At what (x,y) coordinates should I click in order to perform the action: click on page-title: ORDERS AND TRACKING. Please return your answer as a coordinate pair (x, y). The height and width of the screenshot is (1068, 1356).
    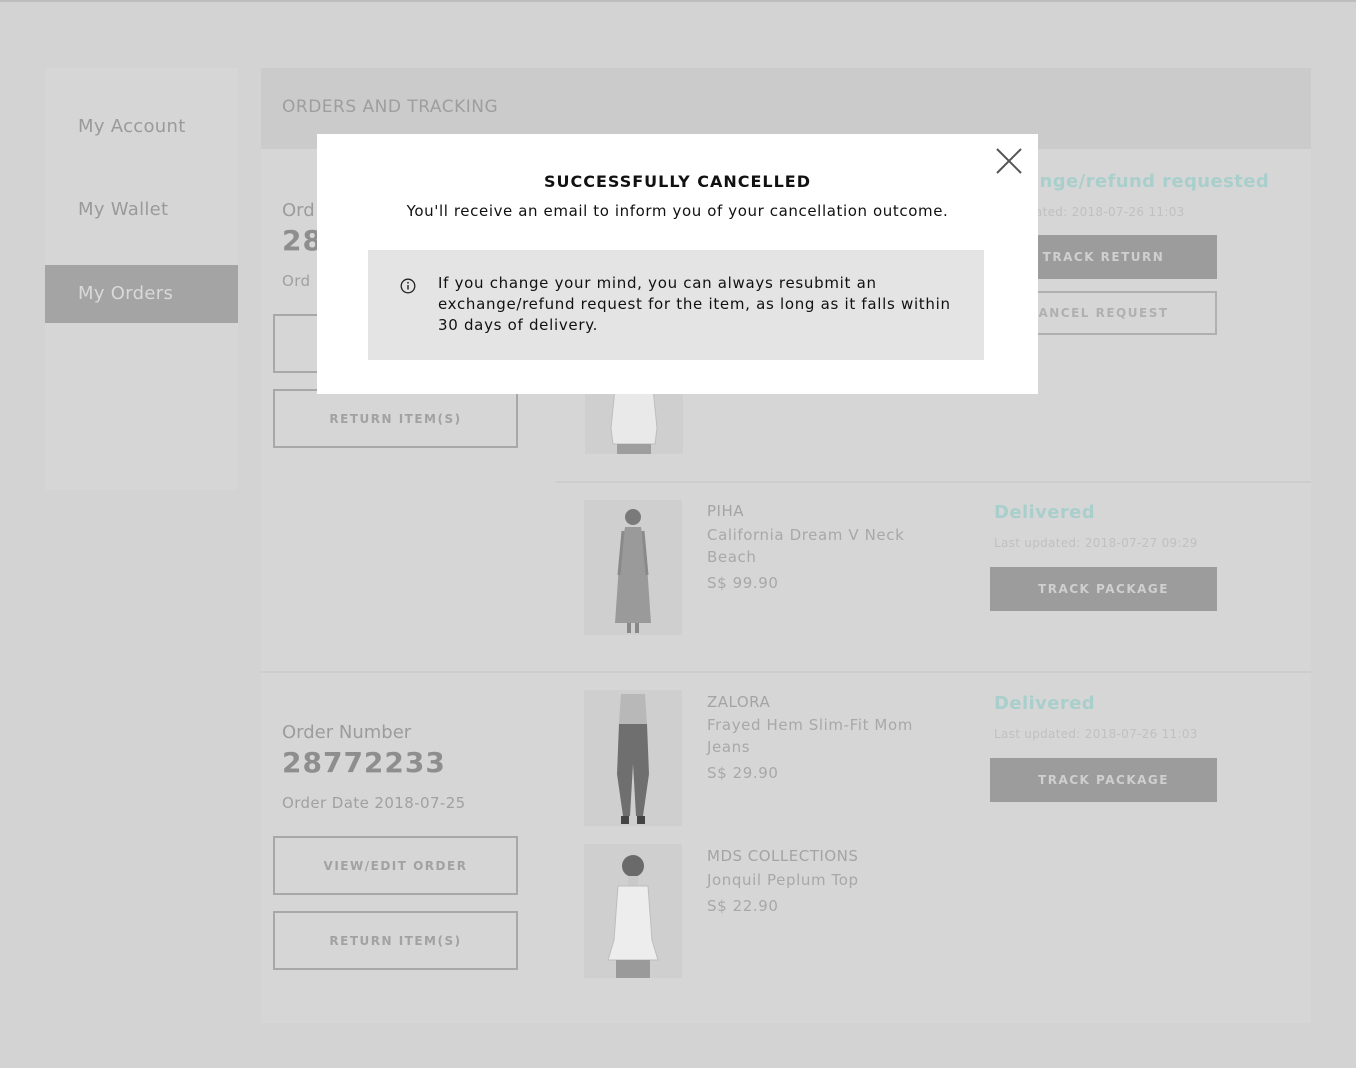
    Looking at the image, I should click on (390, 107).